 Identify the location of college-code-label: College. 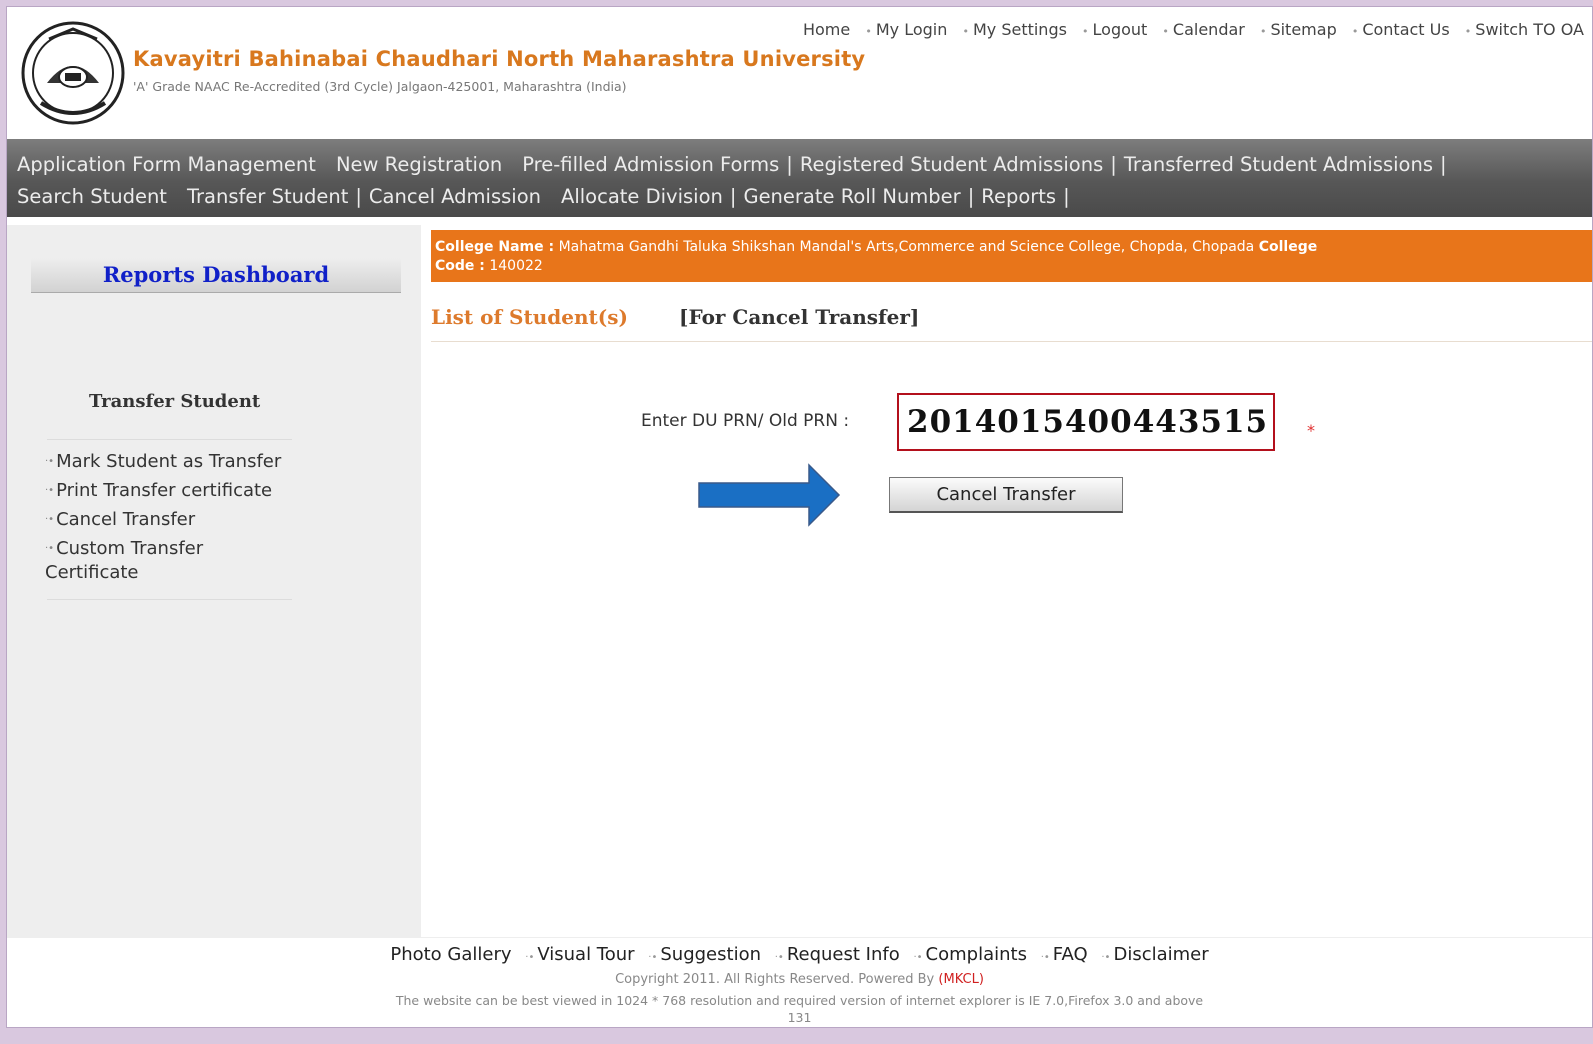
(1288, 247).